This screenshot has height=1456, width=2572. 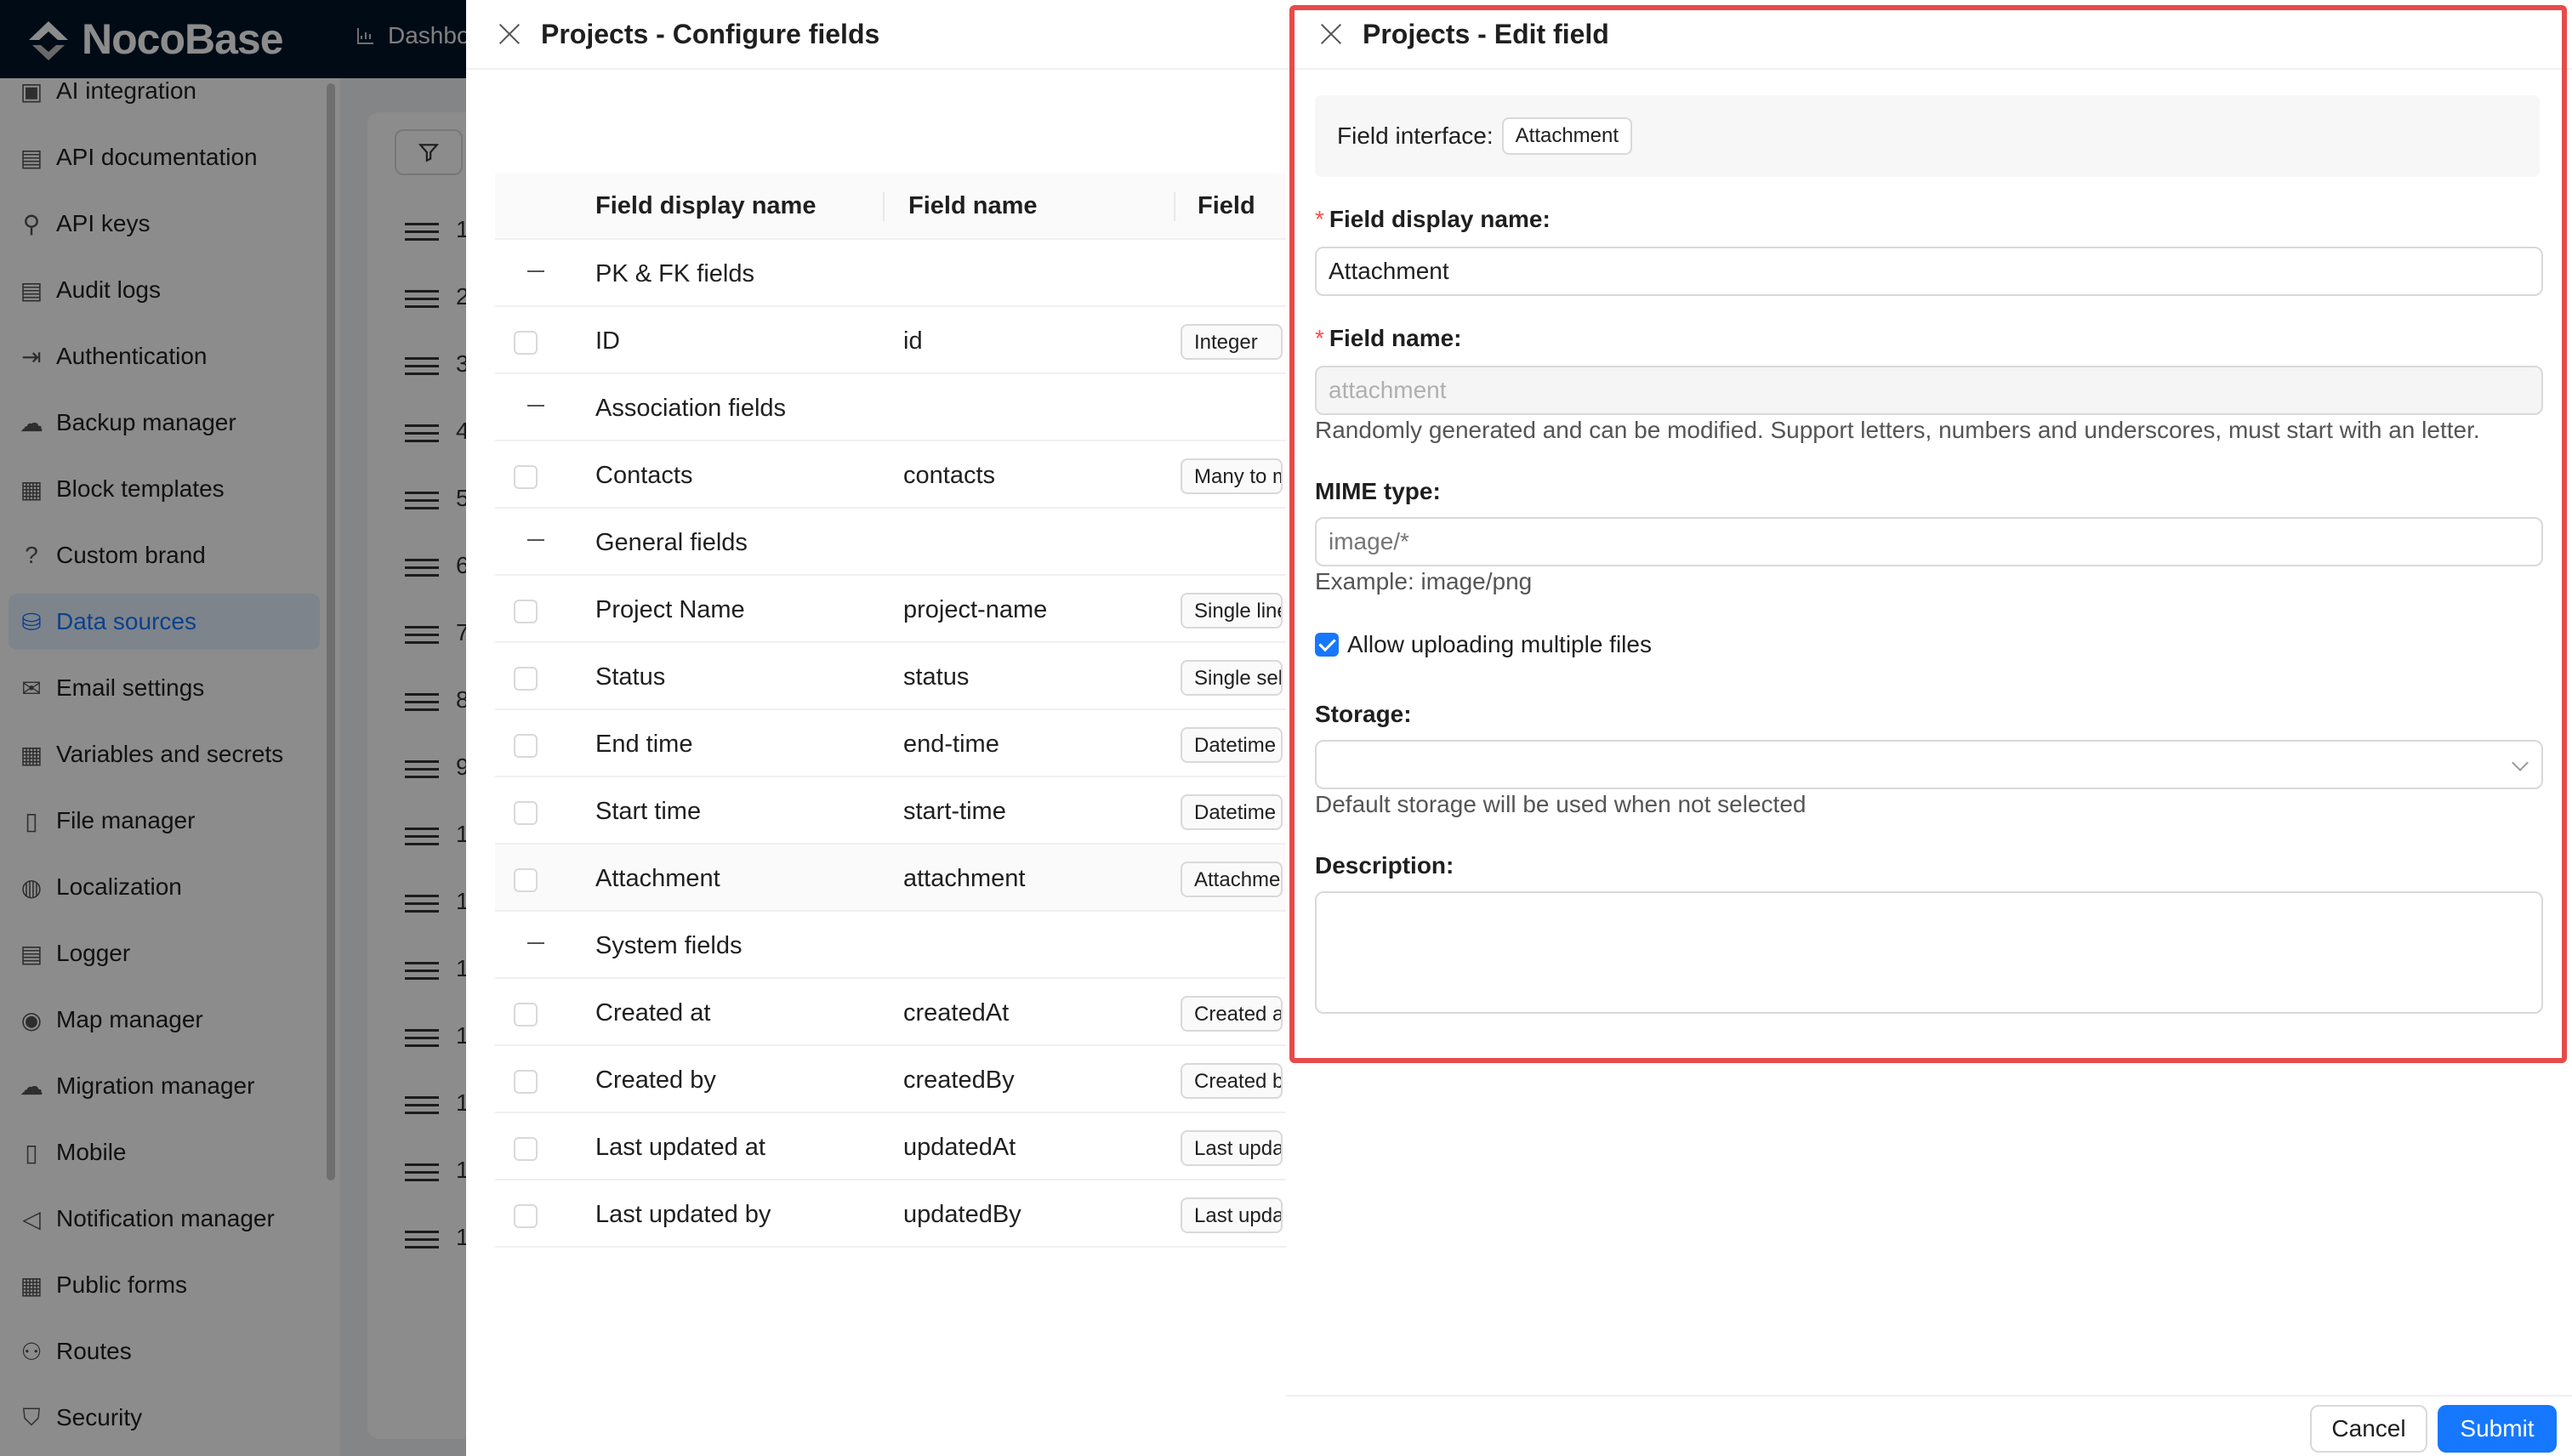 I want to click on field-name: contacts, so click(x=949, y=476).